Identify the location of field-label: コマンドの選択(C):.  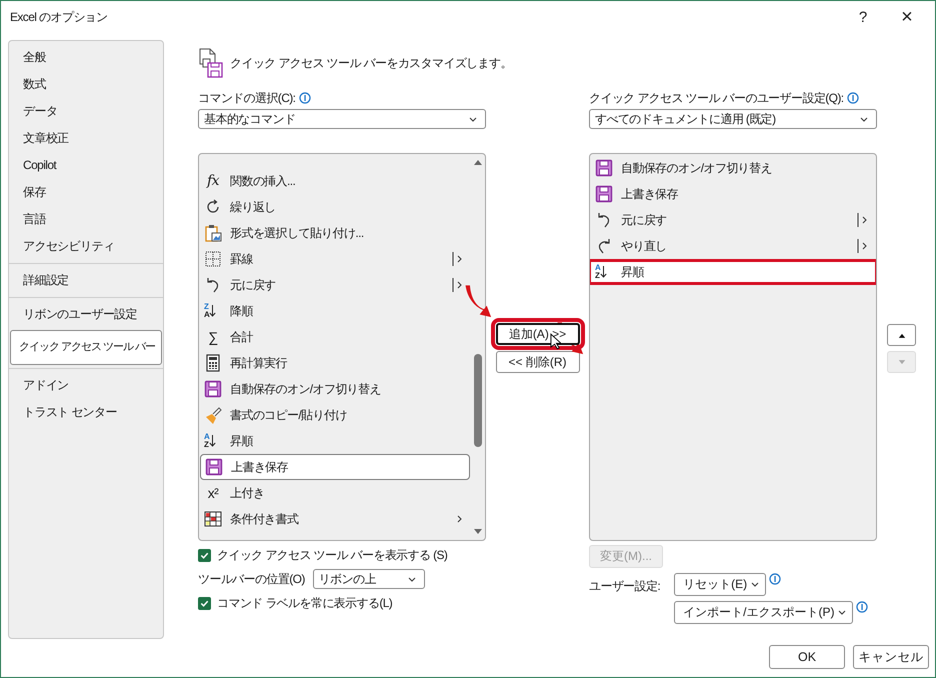
(247, 98).